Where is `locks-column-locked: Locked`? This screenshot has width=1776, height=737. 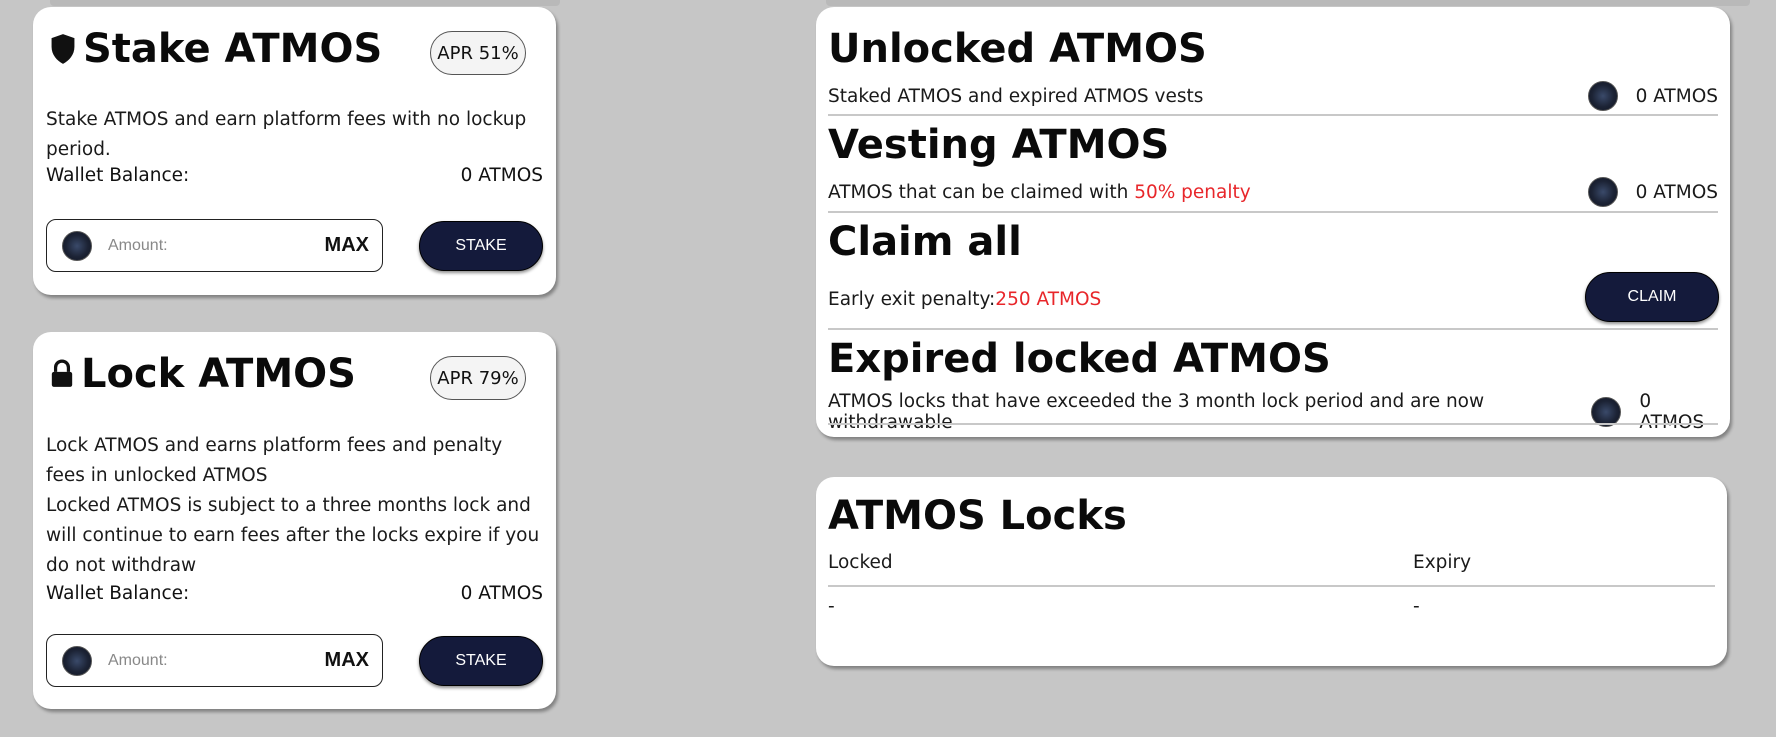
locks-column-locked: Locked is located at coordinates (860, 562).